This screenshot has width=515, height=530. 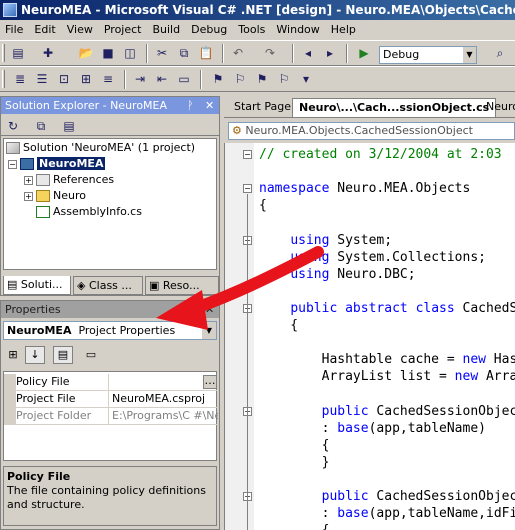 What do you see at coordinates (69, 126) in the screenshot?
I see `properties-icon: ▤` at bounding box center [69, 126].